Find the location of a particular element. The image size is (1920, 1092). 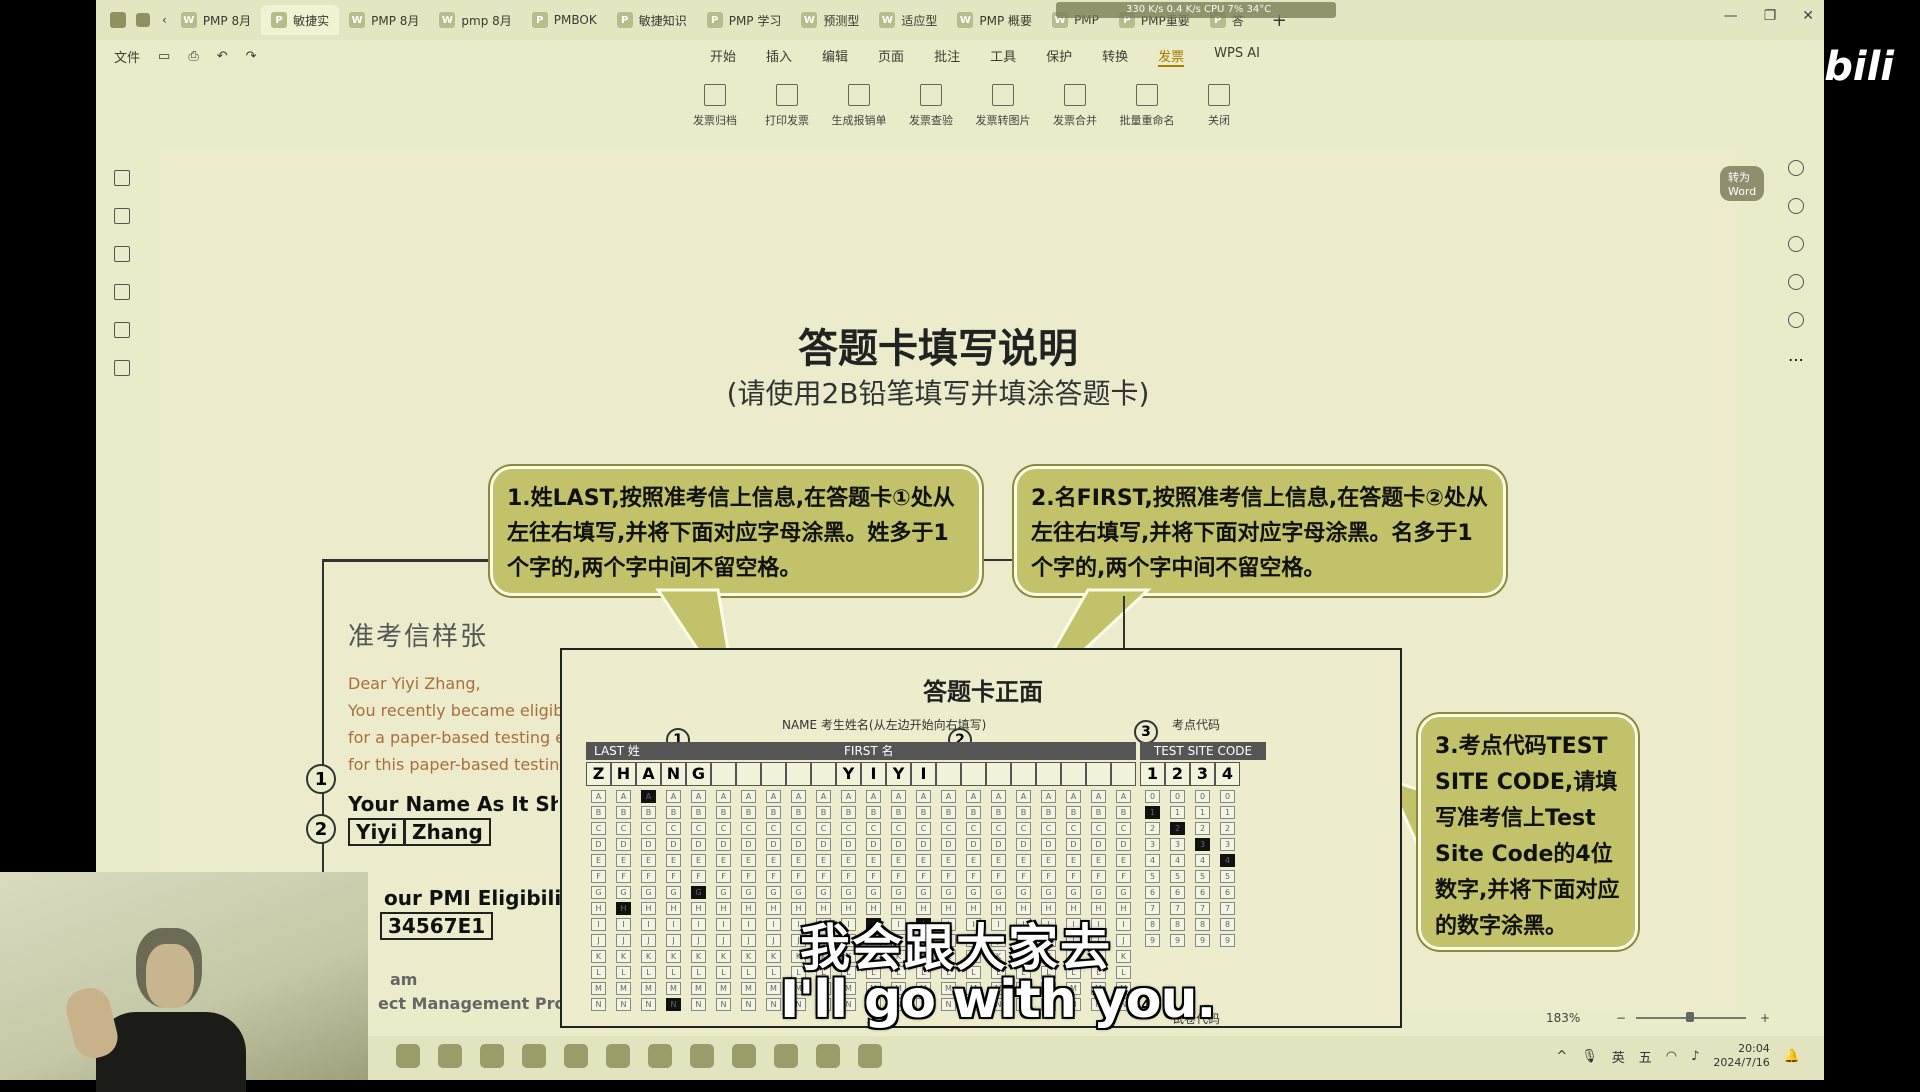

answer-bubble: L is located at coordinates (598, 972).